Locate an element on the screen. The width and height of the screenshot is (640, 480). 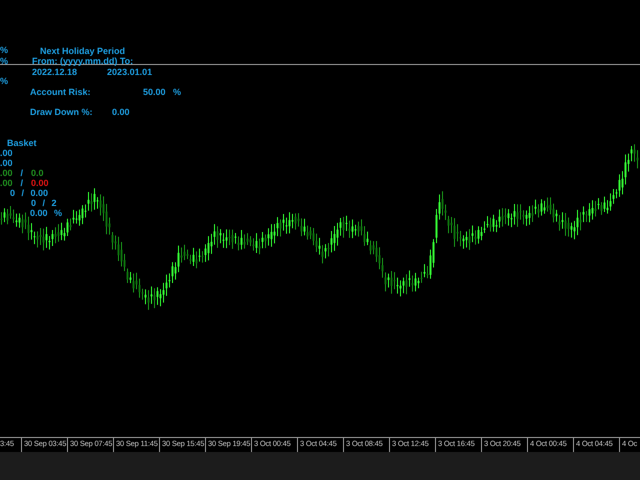
from-date: 2022.12.18 is located at coordinates (55, 72).